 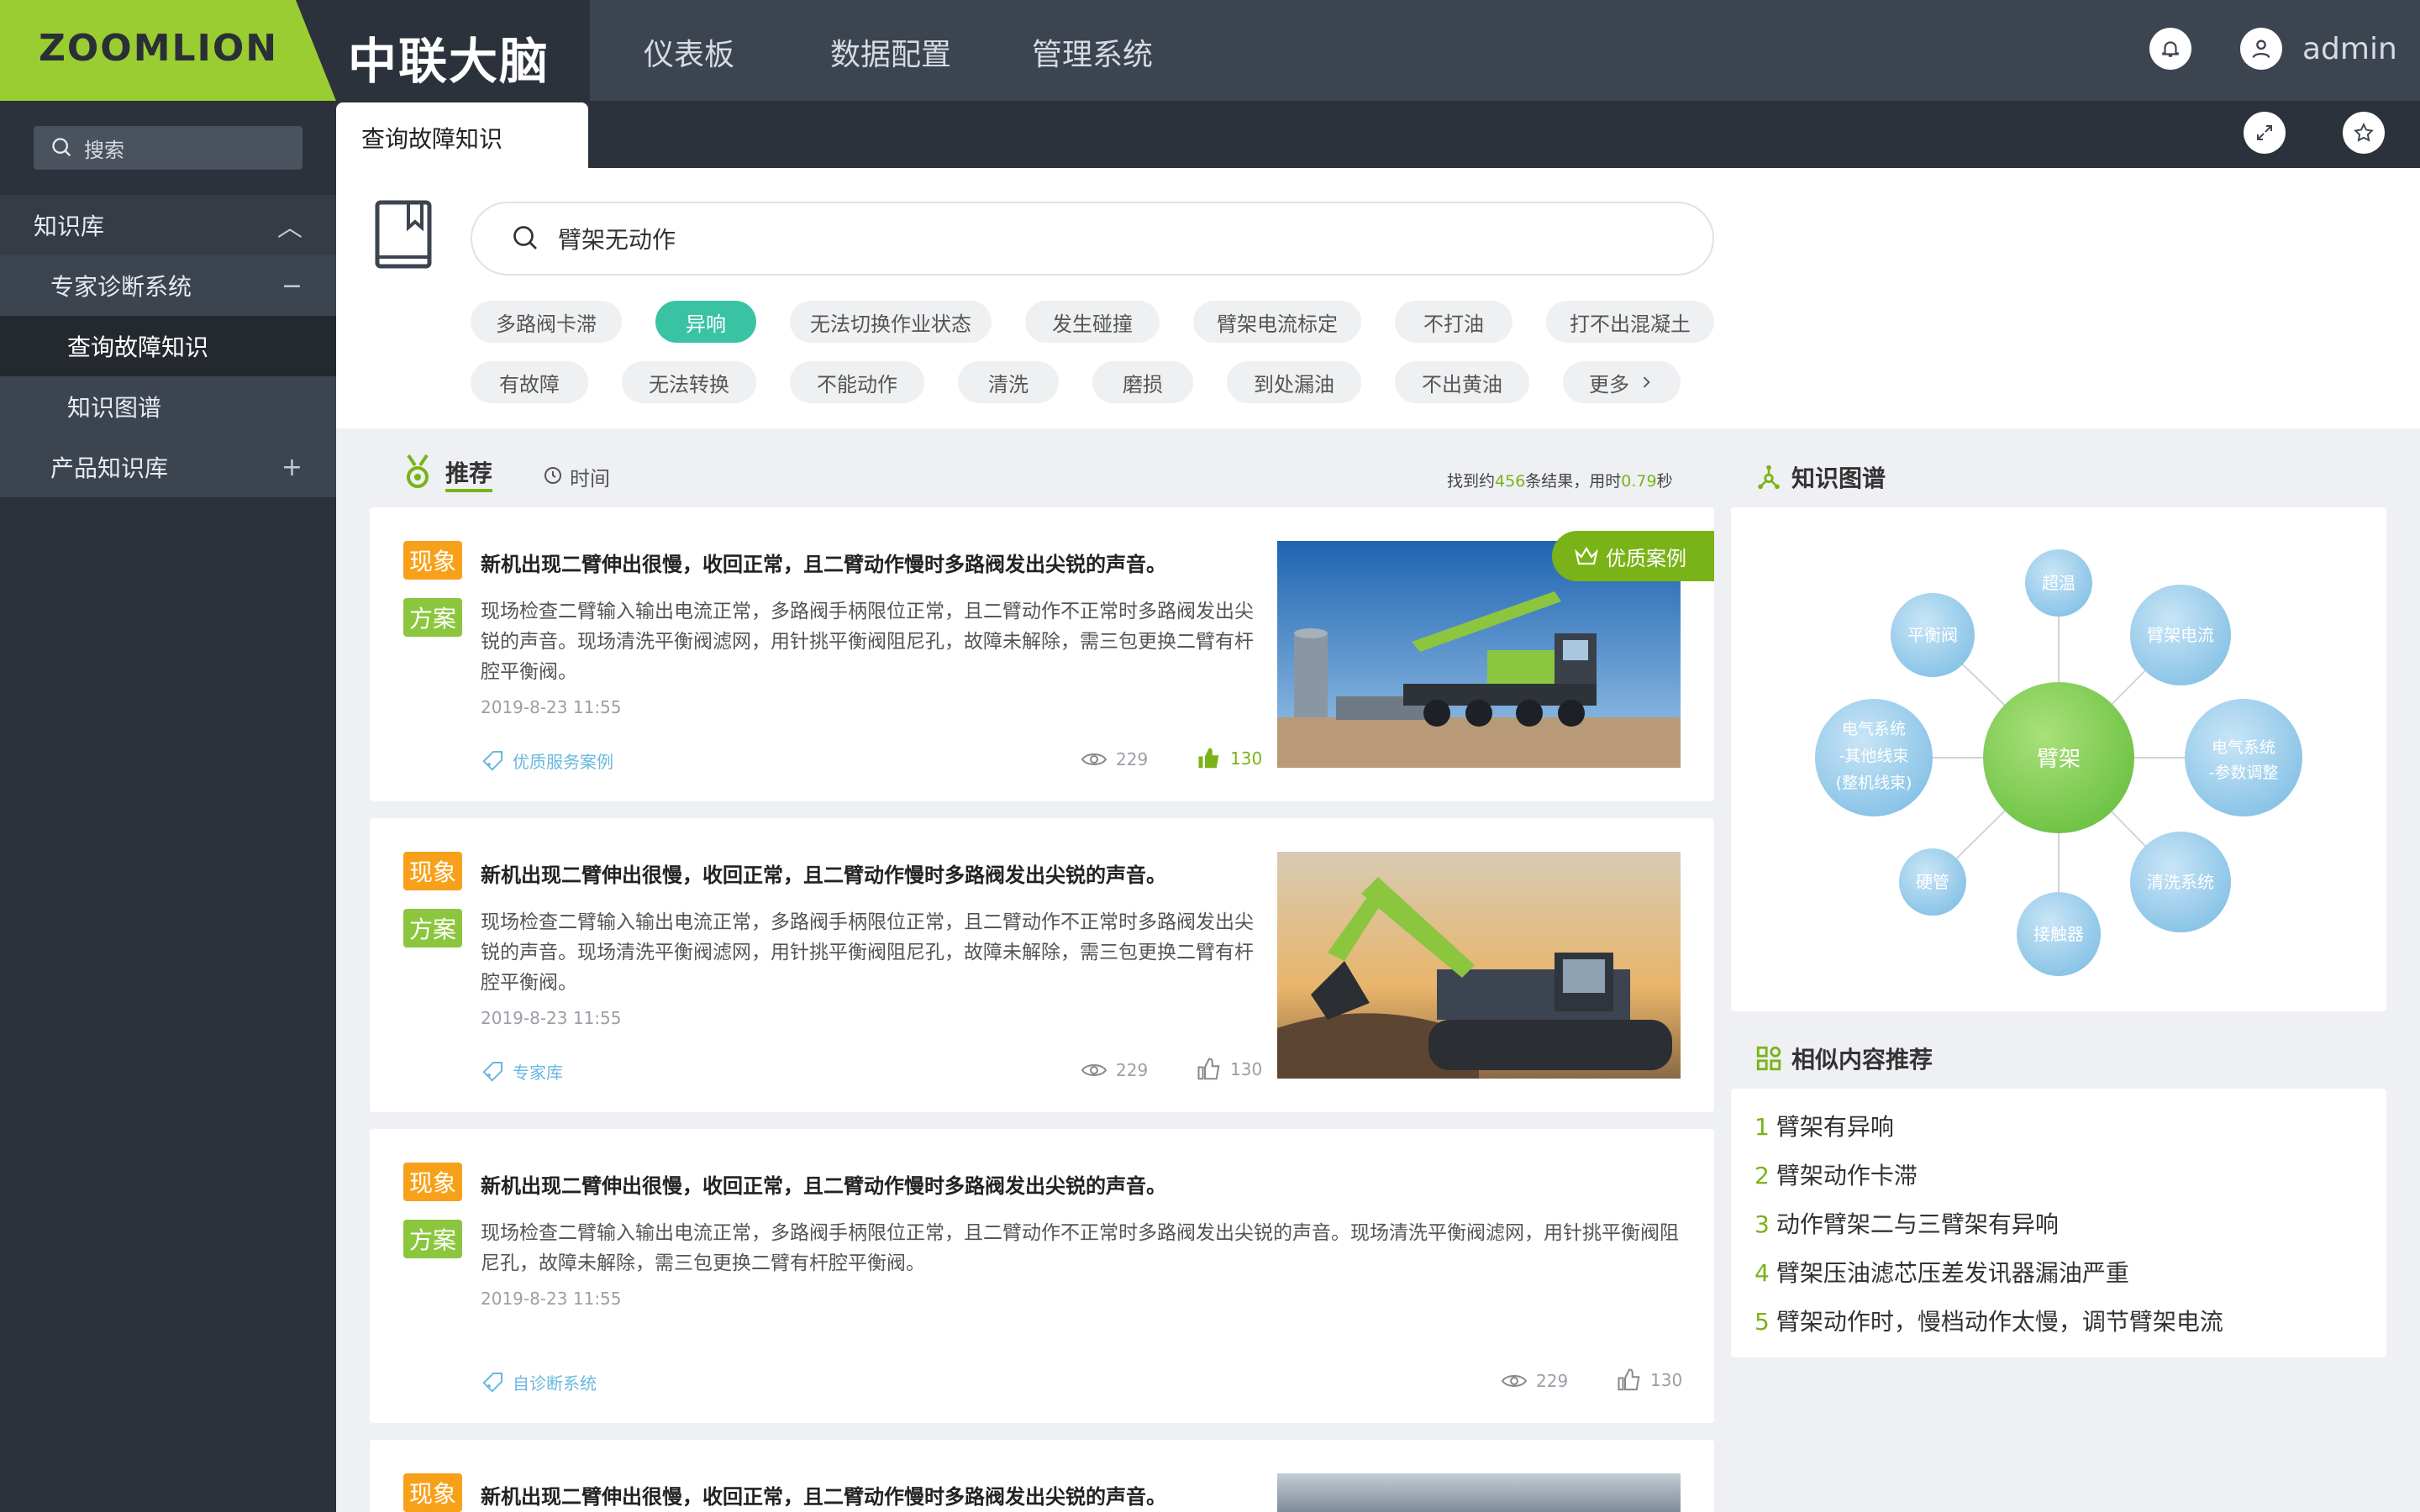 I want to click on tag-item: 到处漏油, so click(x=1294, y=382).